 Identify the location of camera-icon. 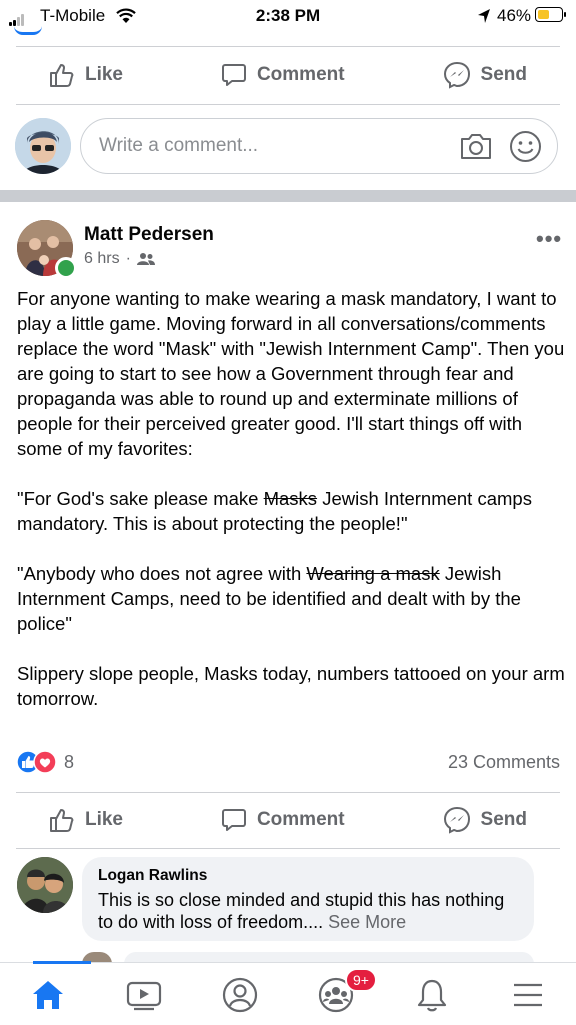
(476, 146).